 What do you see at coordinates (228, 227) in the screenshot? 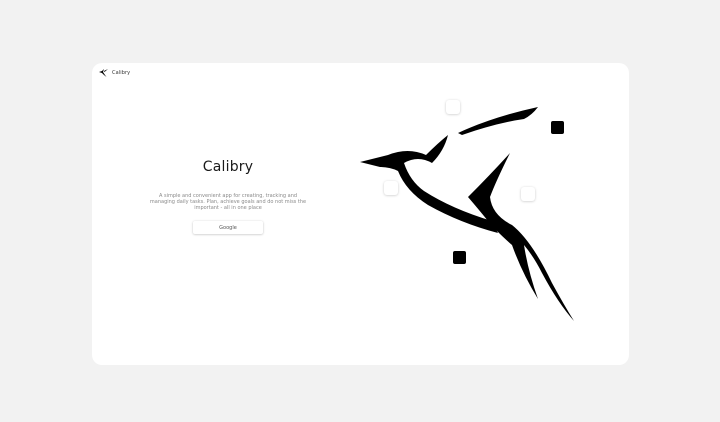
I see `google-sign-in-button: Google` at bounding box center [228, 227].